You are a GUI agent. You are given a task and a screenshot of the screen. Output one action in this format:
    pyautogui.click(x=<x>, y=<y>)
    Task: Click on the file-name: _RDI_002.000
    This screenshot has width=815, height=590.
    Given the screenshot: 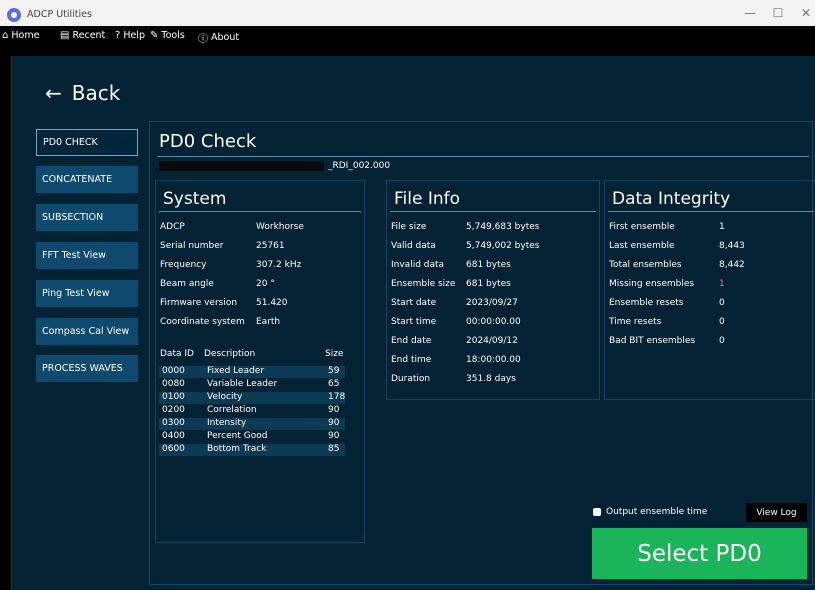 What is the action you would take?
    pyautogui.click(x=274, y=166)
    